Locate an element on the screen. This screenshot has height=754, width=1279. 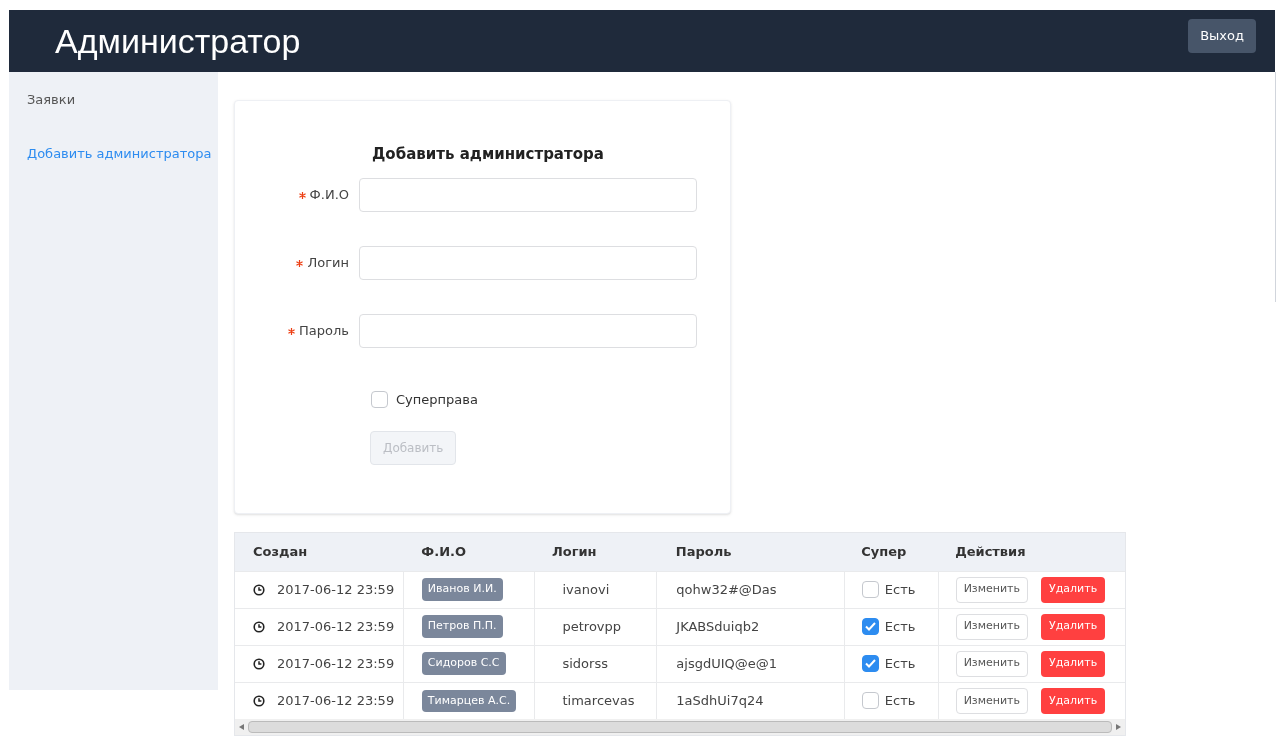
scroll-right-icon is located at coordinates (1118, 727).